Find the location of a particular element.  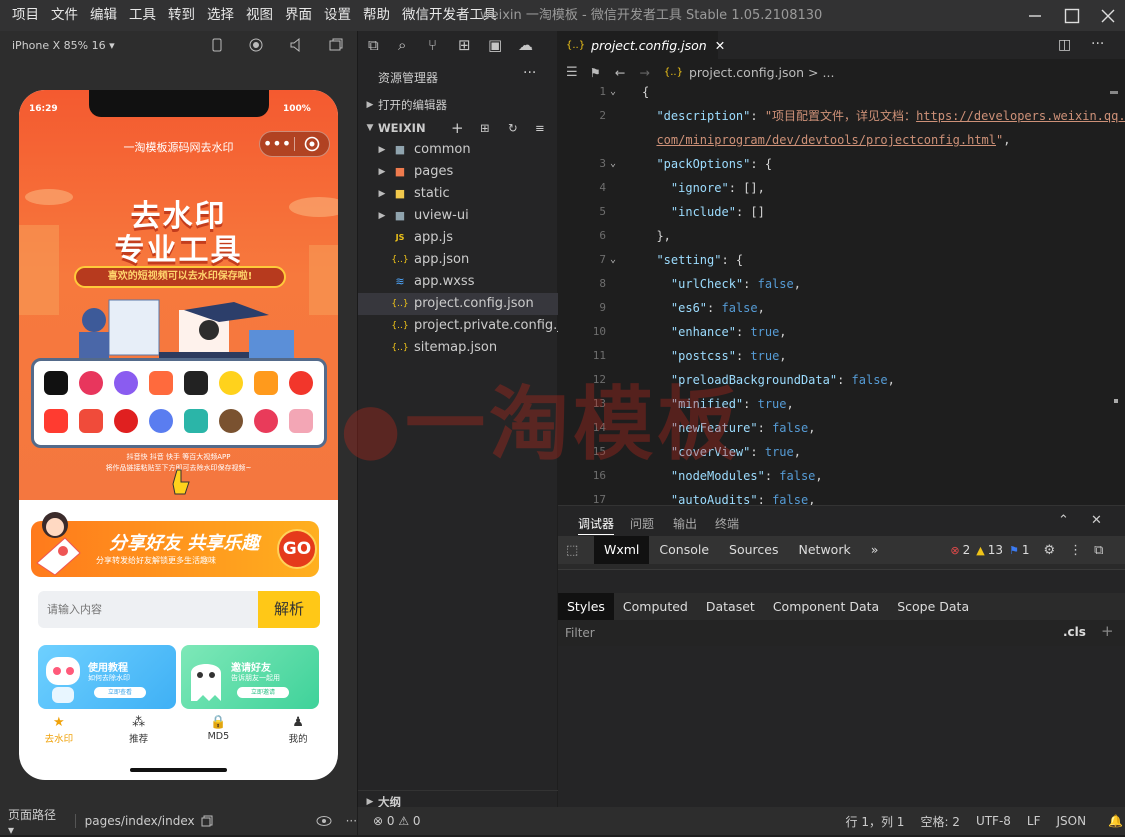

source-control-icon: ⑂ is located at coordinates (443, 45).